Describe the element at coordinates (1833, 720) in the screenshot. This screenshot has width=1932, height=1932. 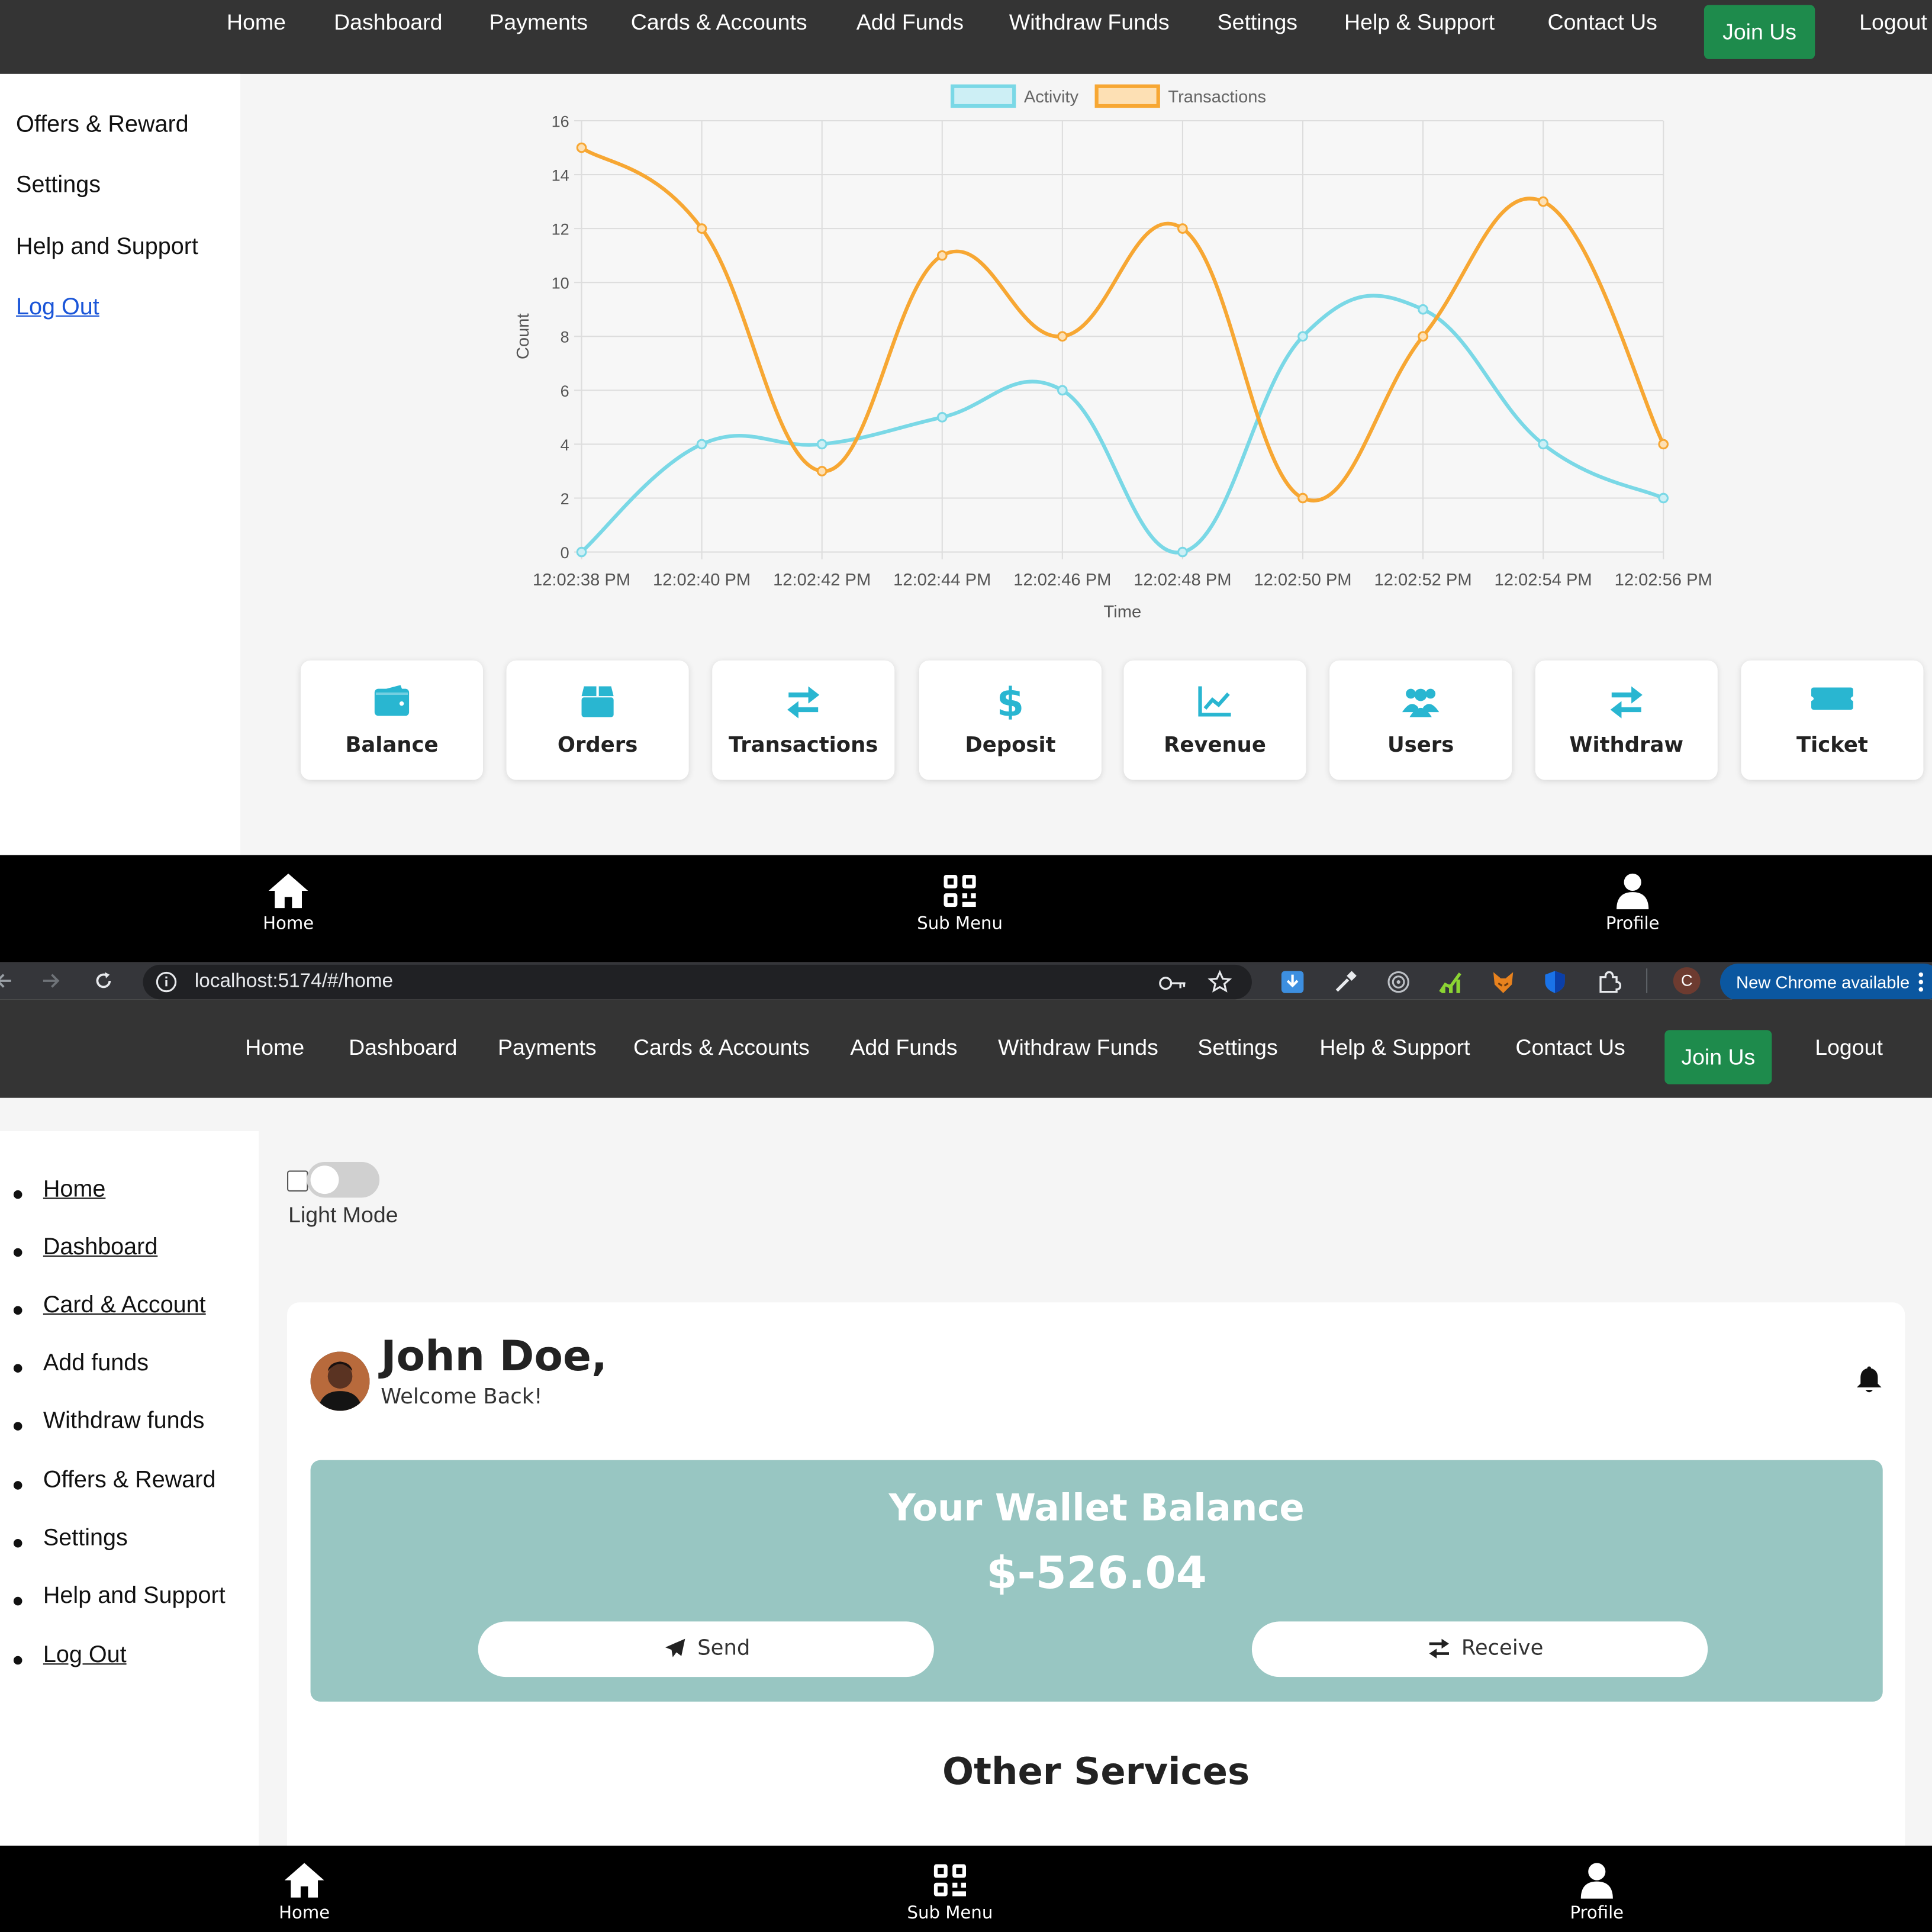
I see `service-card-ticket: Ticket` at that location.